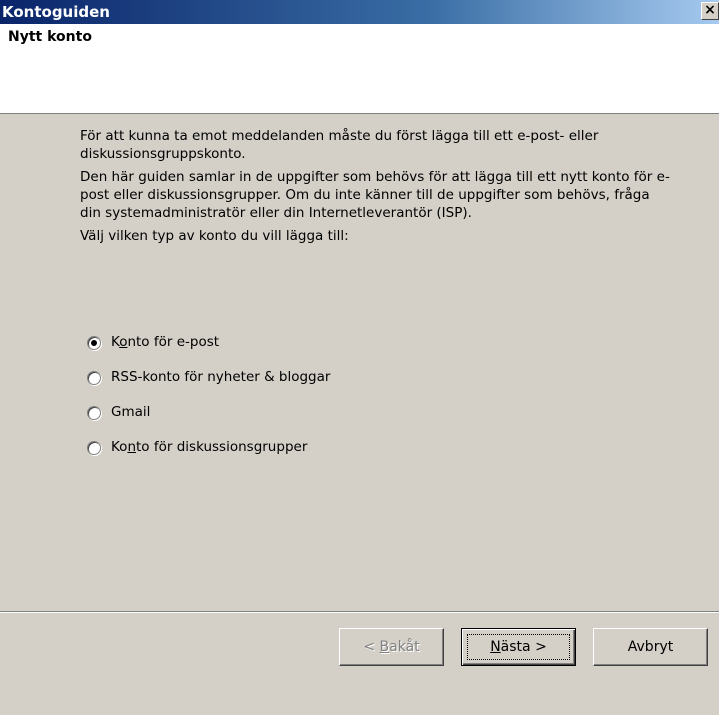 This screenshot has width=719, height=715. I want to click on back-button: < Bakåt, so click(391, 647).